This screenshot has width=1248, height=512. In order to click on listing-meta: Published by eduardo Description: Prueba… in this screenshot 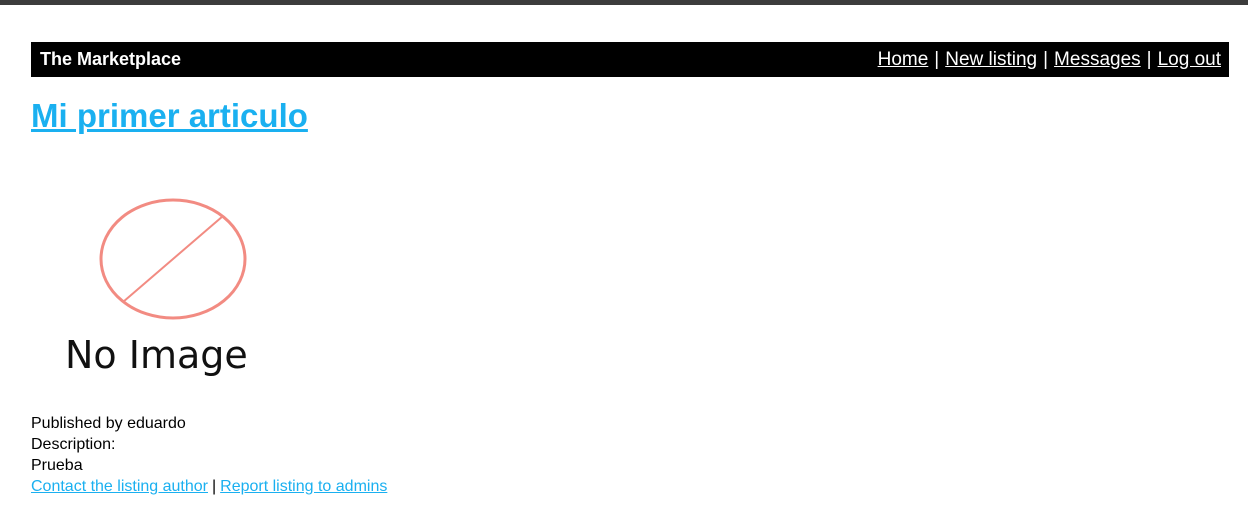, I will do `click(209, 455)`.